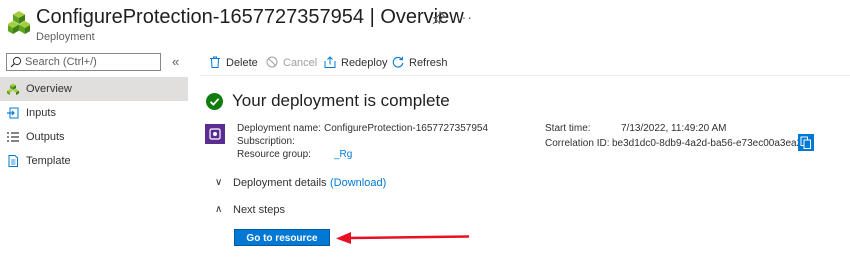 The height and width of the screenshot is (268, 850). I want to click on toolbar-divider, so click(525, 75).